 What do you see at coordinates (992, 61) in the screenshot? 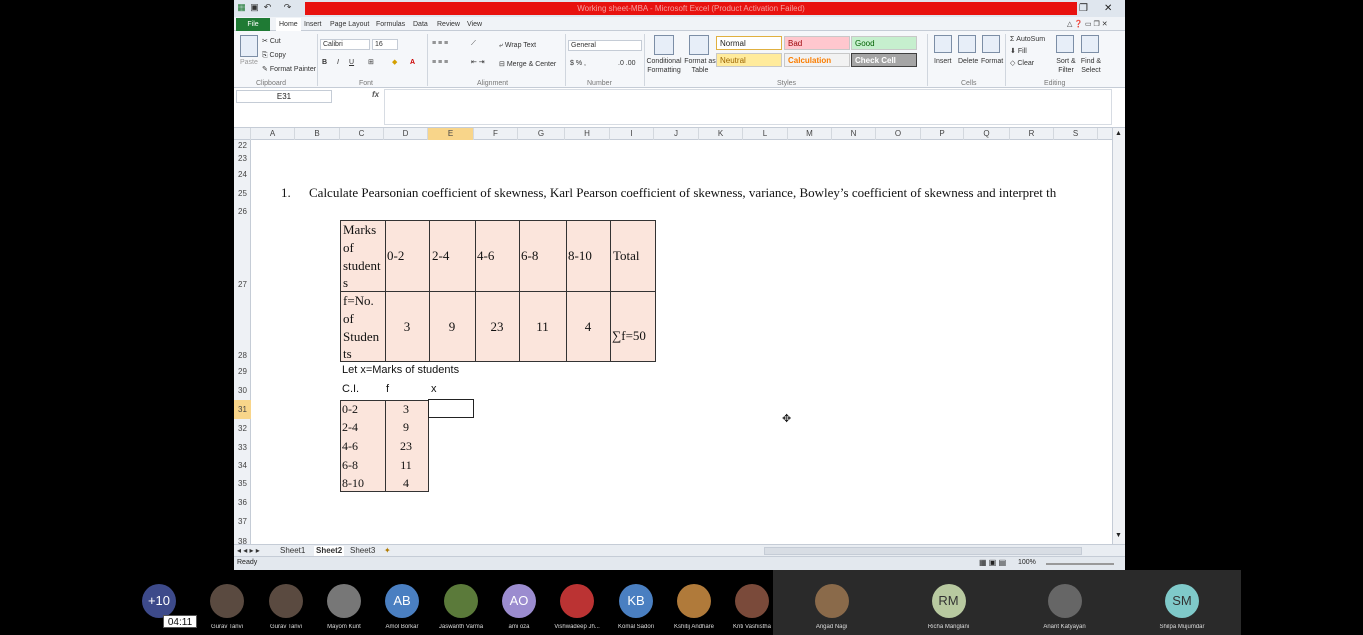
I see `format-button: Format` at bounding box center [992, 61].